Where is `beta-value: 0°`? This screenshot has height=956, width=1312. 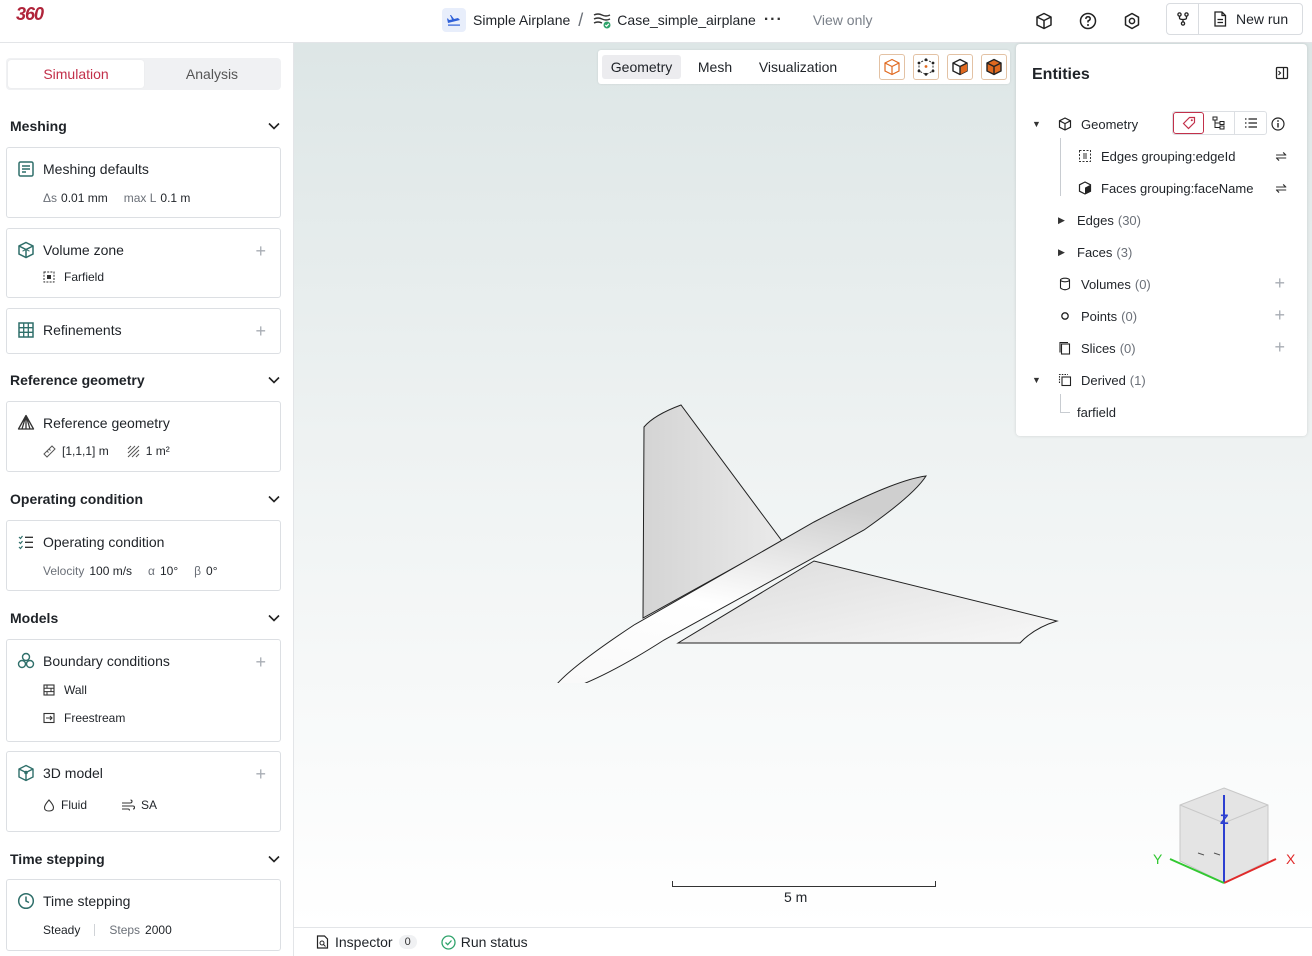
beta-value: 0° is located at coordinates (212, 571).